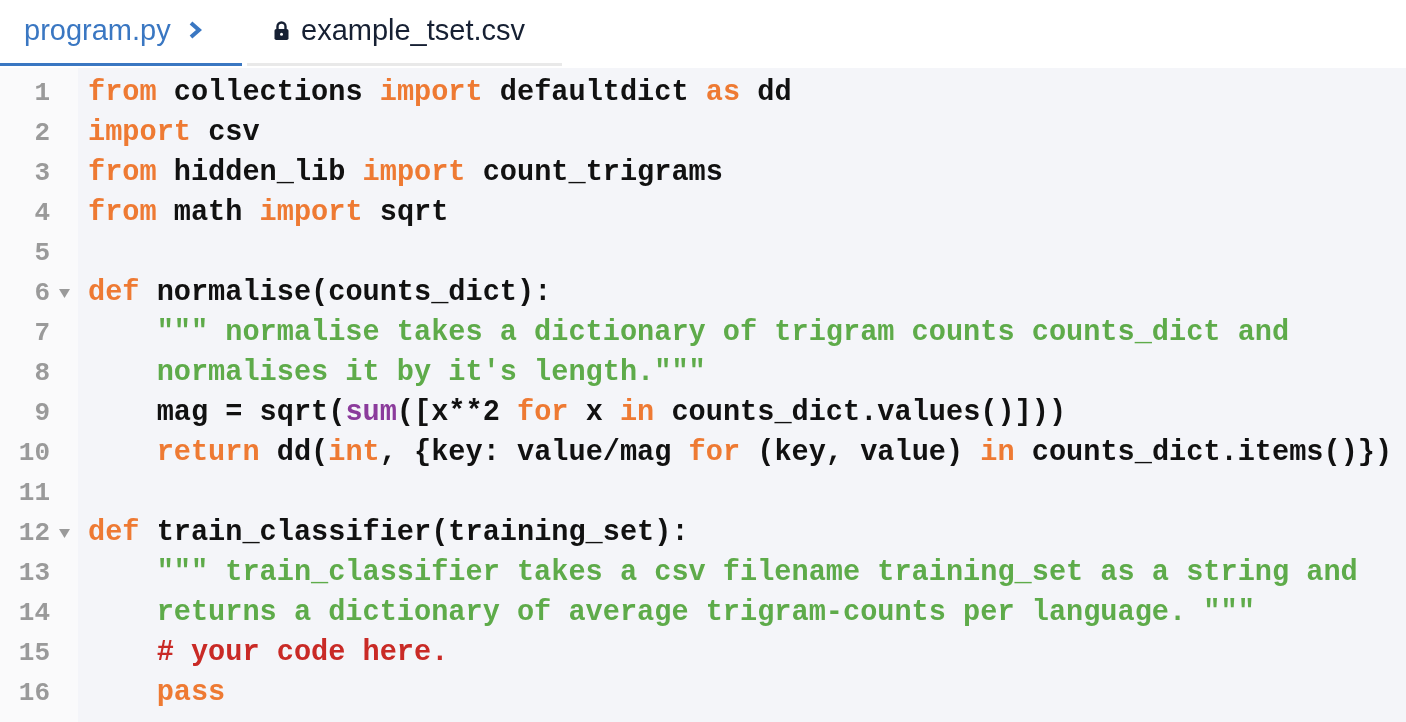 This screenshot has width=1406, height=722. What do you see at coordinates (41, 213) in the screenshot?
I see `line-number: 4` at bounding box center [41, 213].